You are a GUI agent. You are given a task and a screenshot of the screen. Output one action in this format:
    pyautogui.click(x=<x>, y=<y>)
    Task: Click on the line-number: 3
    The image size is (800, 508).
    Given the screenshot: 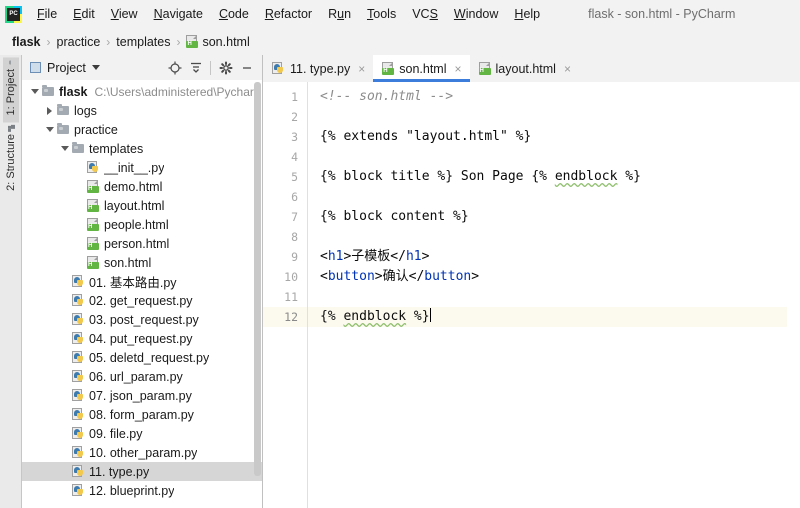 What is the action you would take?
    pyautogui.click(x=285, y=137)
    